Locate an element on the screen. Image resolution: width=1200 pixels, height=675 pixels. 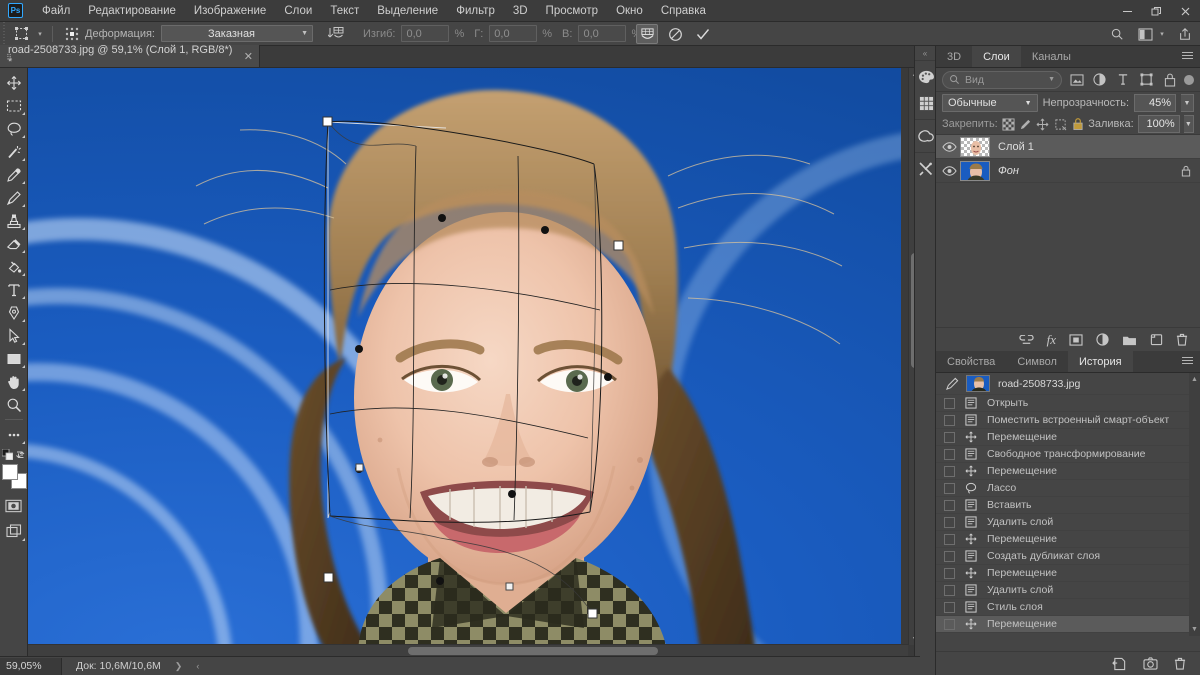
horizontal-input: 0,0 is located at coordinates (513, 33).